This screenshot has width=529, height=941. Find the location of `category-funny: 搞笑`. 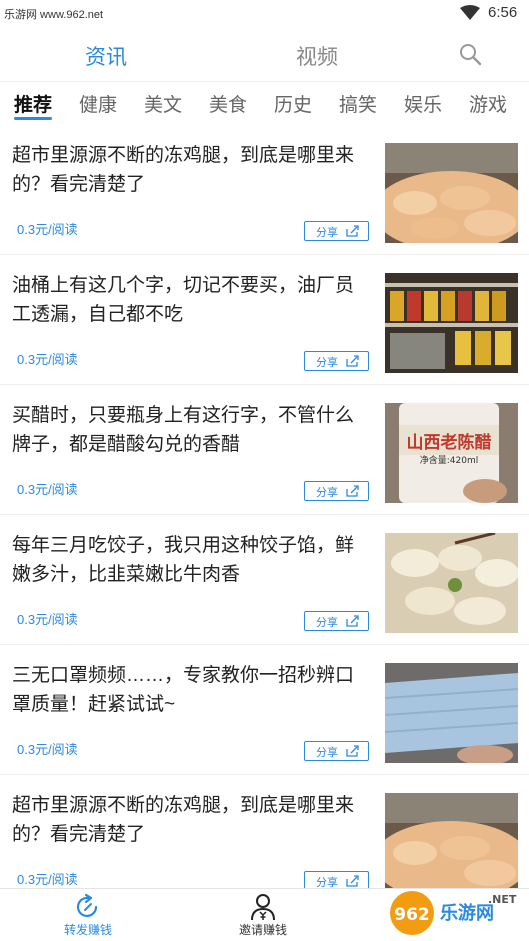

category-funny: 搞笑 is located at coordinates (358, 103).